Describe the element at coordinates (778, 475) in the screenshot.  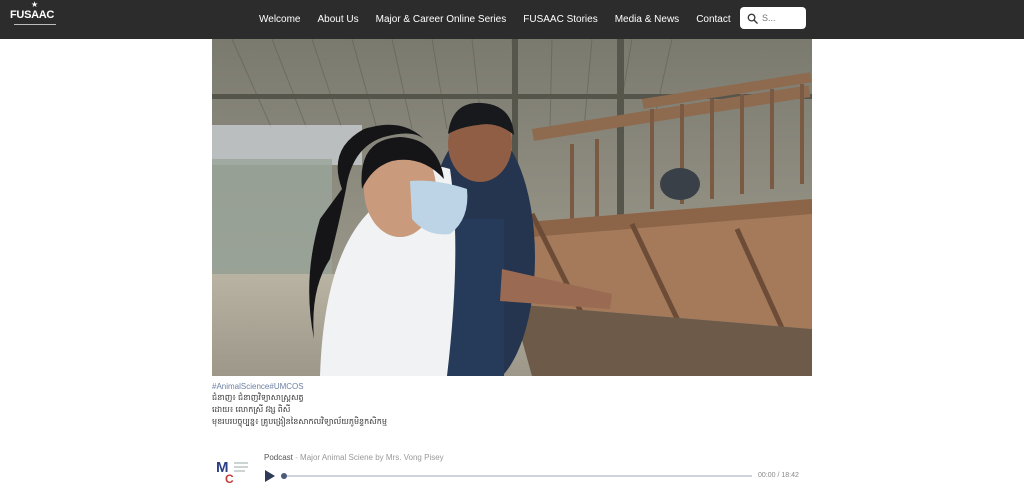
I see `podcast-time: 00:00 / 18:42` at that location.